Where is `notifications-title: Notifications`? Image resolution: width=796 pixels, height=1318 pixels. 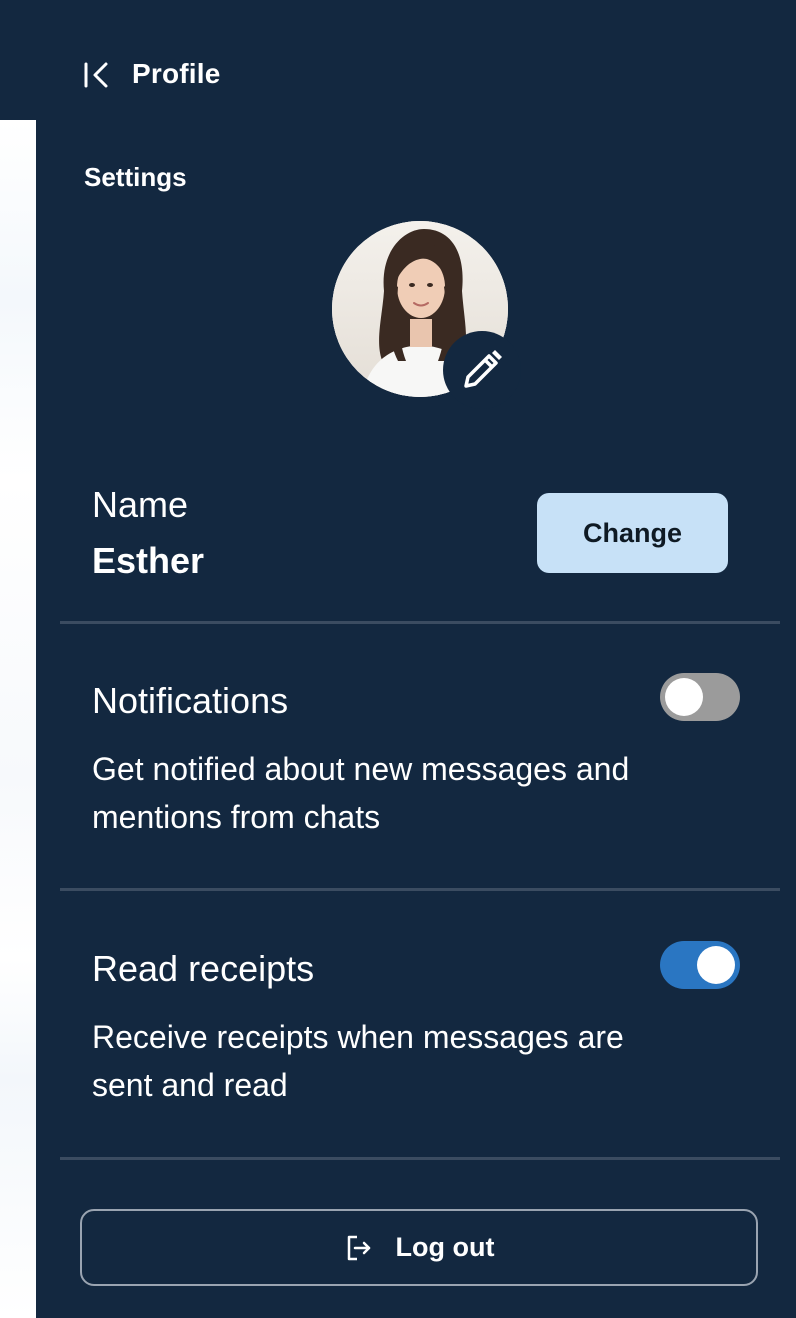 notifications-title: Notifications is located at coordinates (190, 700).